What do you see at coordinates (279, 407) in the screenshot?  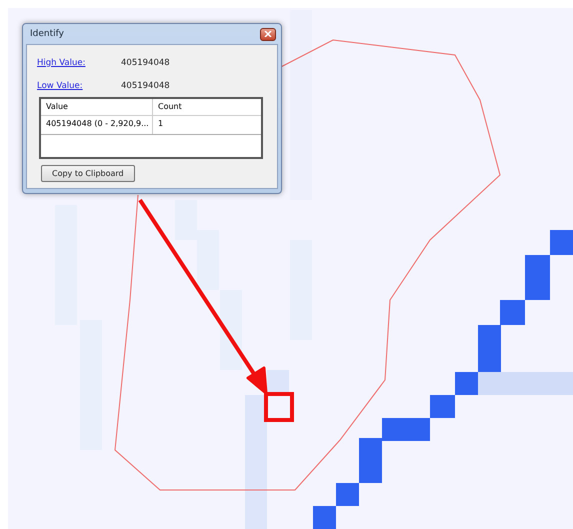 I see `selection-square` at bounding box center [279, 407].